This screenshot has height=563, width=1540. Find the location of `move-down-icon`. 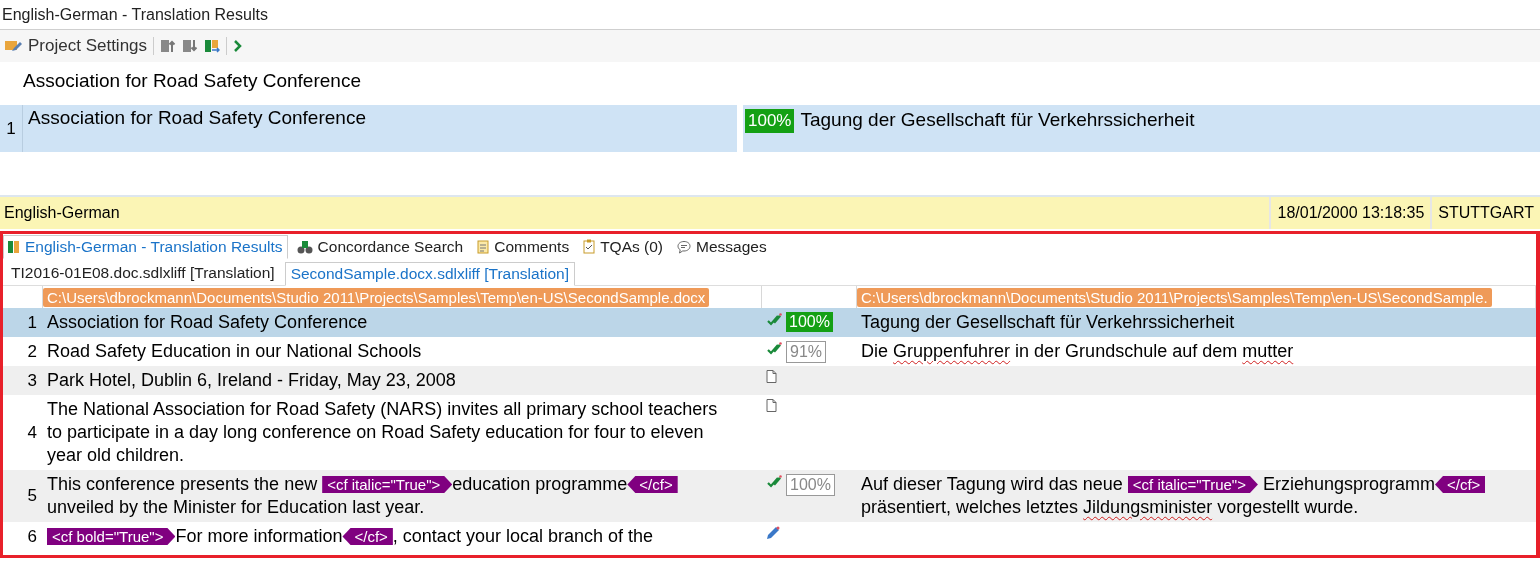

move-down-icon is located at coordinates (190, 46).